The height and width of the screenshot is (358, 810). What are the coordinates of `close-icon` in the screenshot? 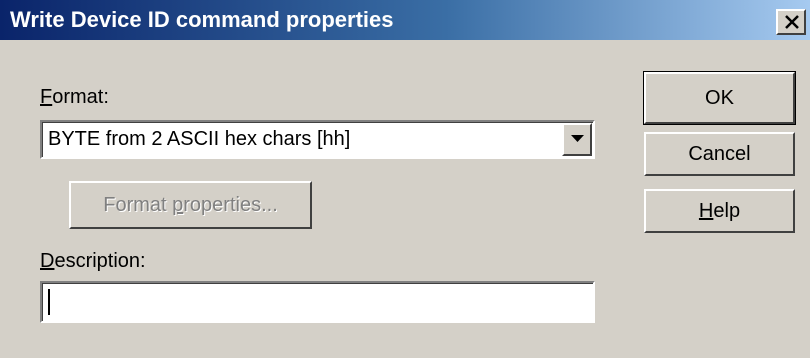 It's located at (792, 22).